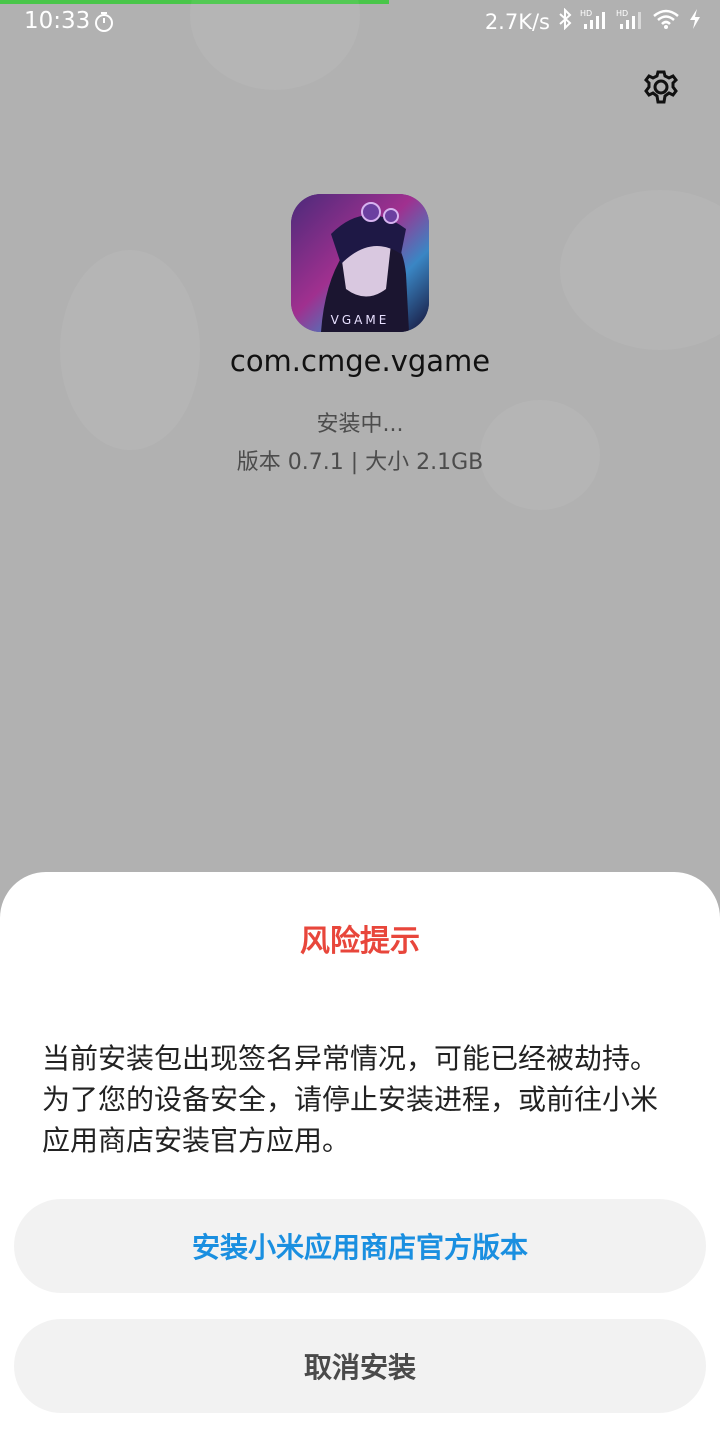  I want to click on background-blob, so click(640, 270).